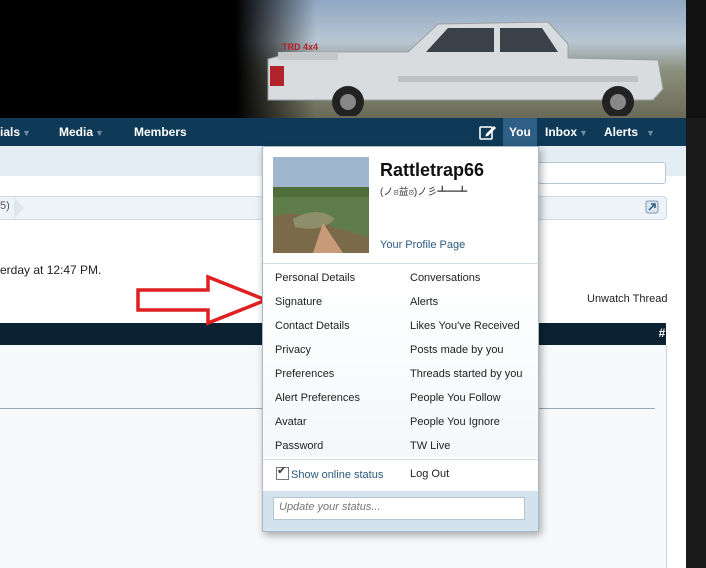 The width and height of the screenshot is (706, 568). Describe the element at coordinates (203, 300) in the screenshot. I see `annotation-arrow-icon` at that location.